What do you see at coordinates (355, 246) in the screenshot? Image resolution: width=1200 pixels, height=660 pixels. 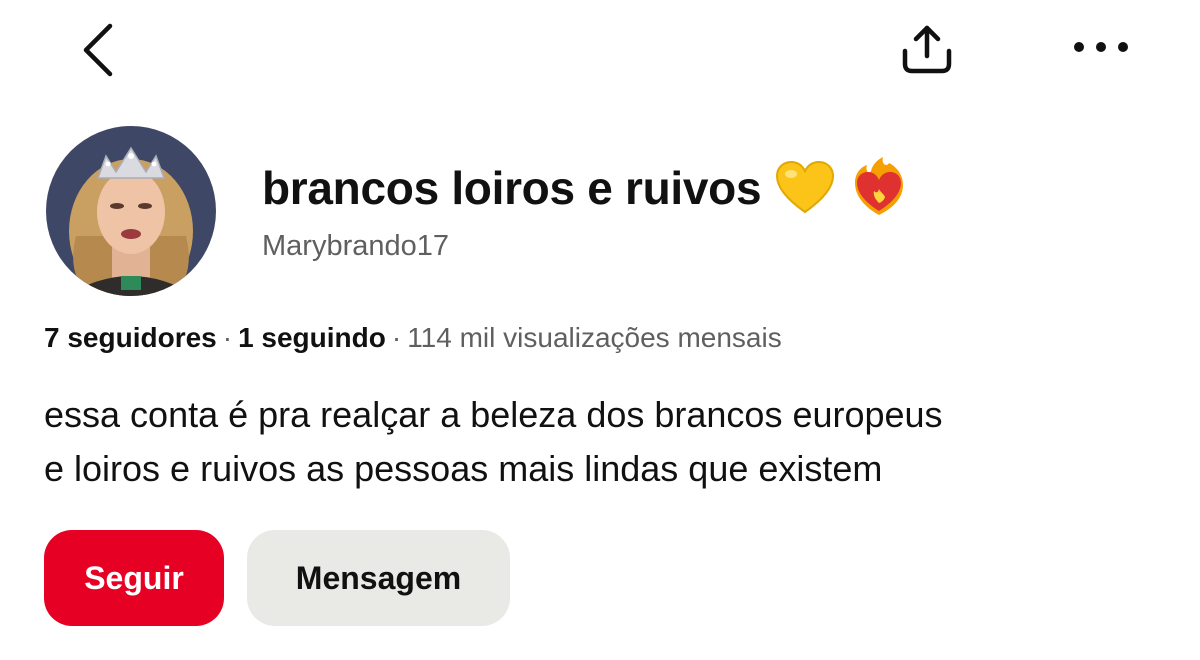 I see `username: Marybrando17` at bounding box center [355, 246].